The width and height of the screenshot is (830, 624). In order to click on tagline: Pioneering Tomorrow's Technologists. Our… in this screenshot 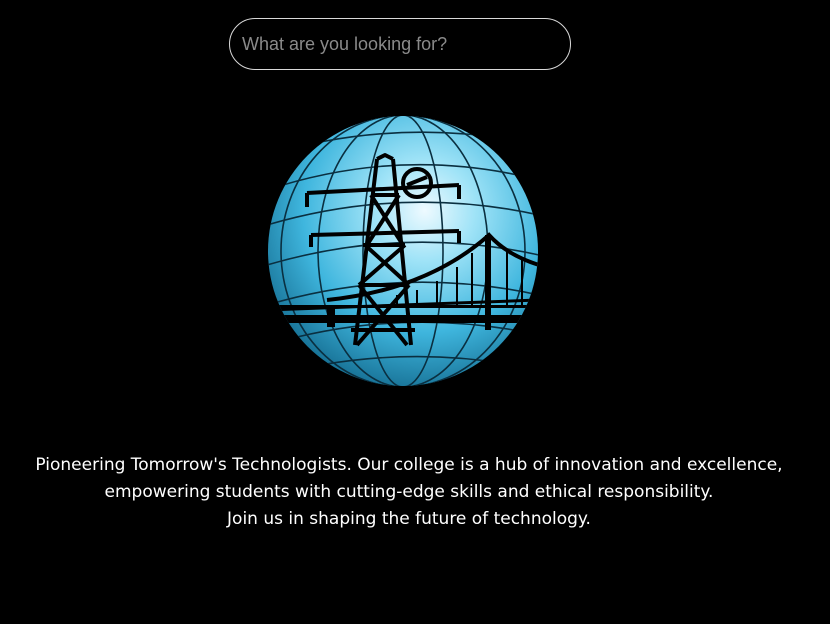, I will do `click(409, 492)`.